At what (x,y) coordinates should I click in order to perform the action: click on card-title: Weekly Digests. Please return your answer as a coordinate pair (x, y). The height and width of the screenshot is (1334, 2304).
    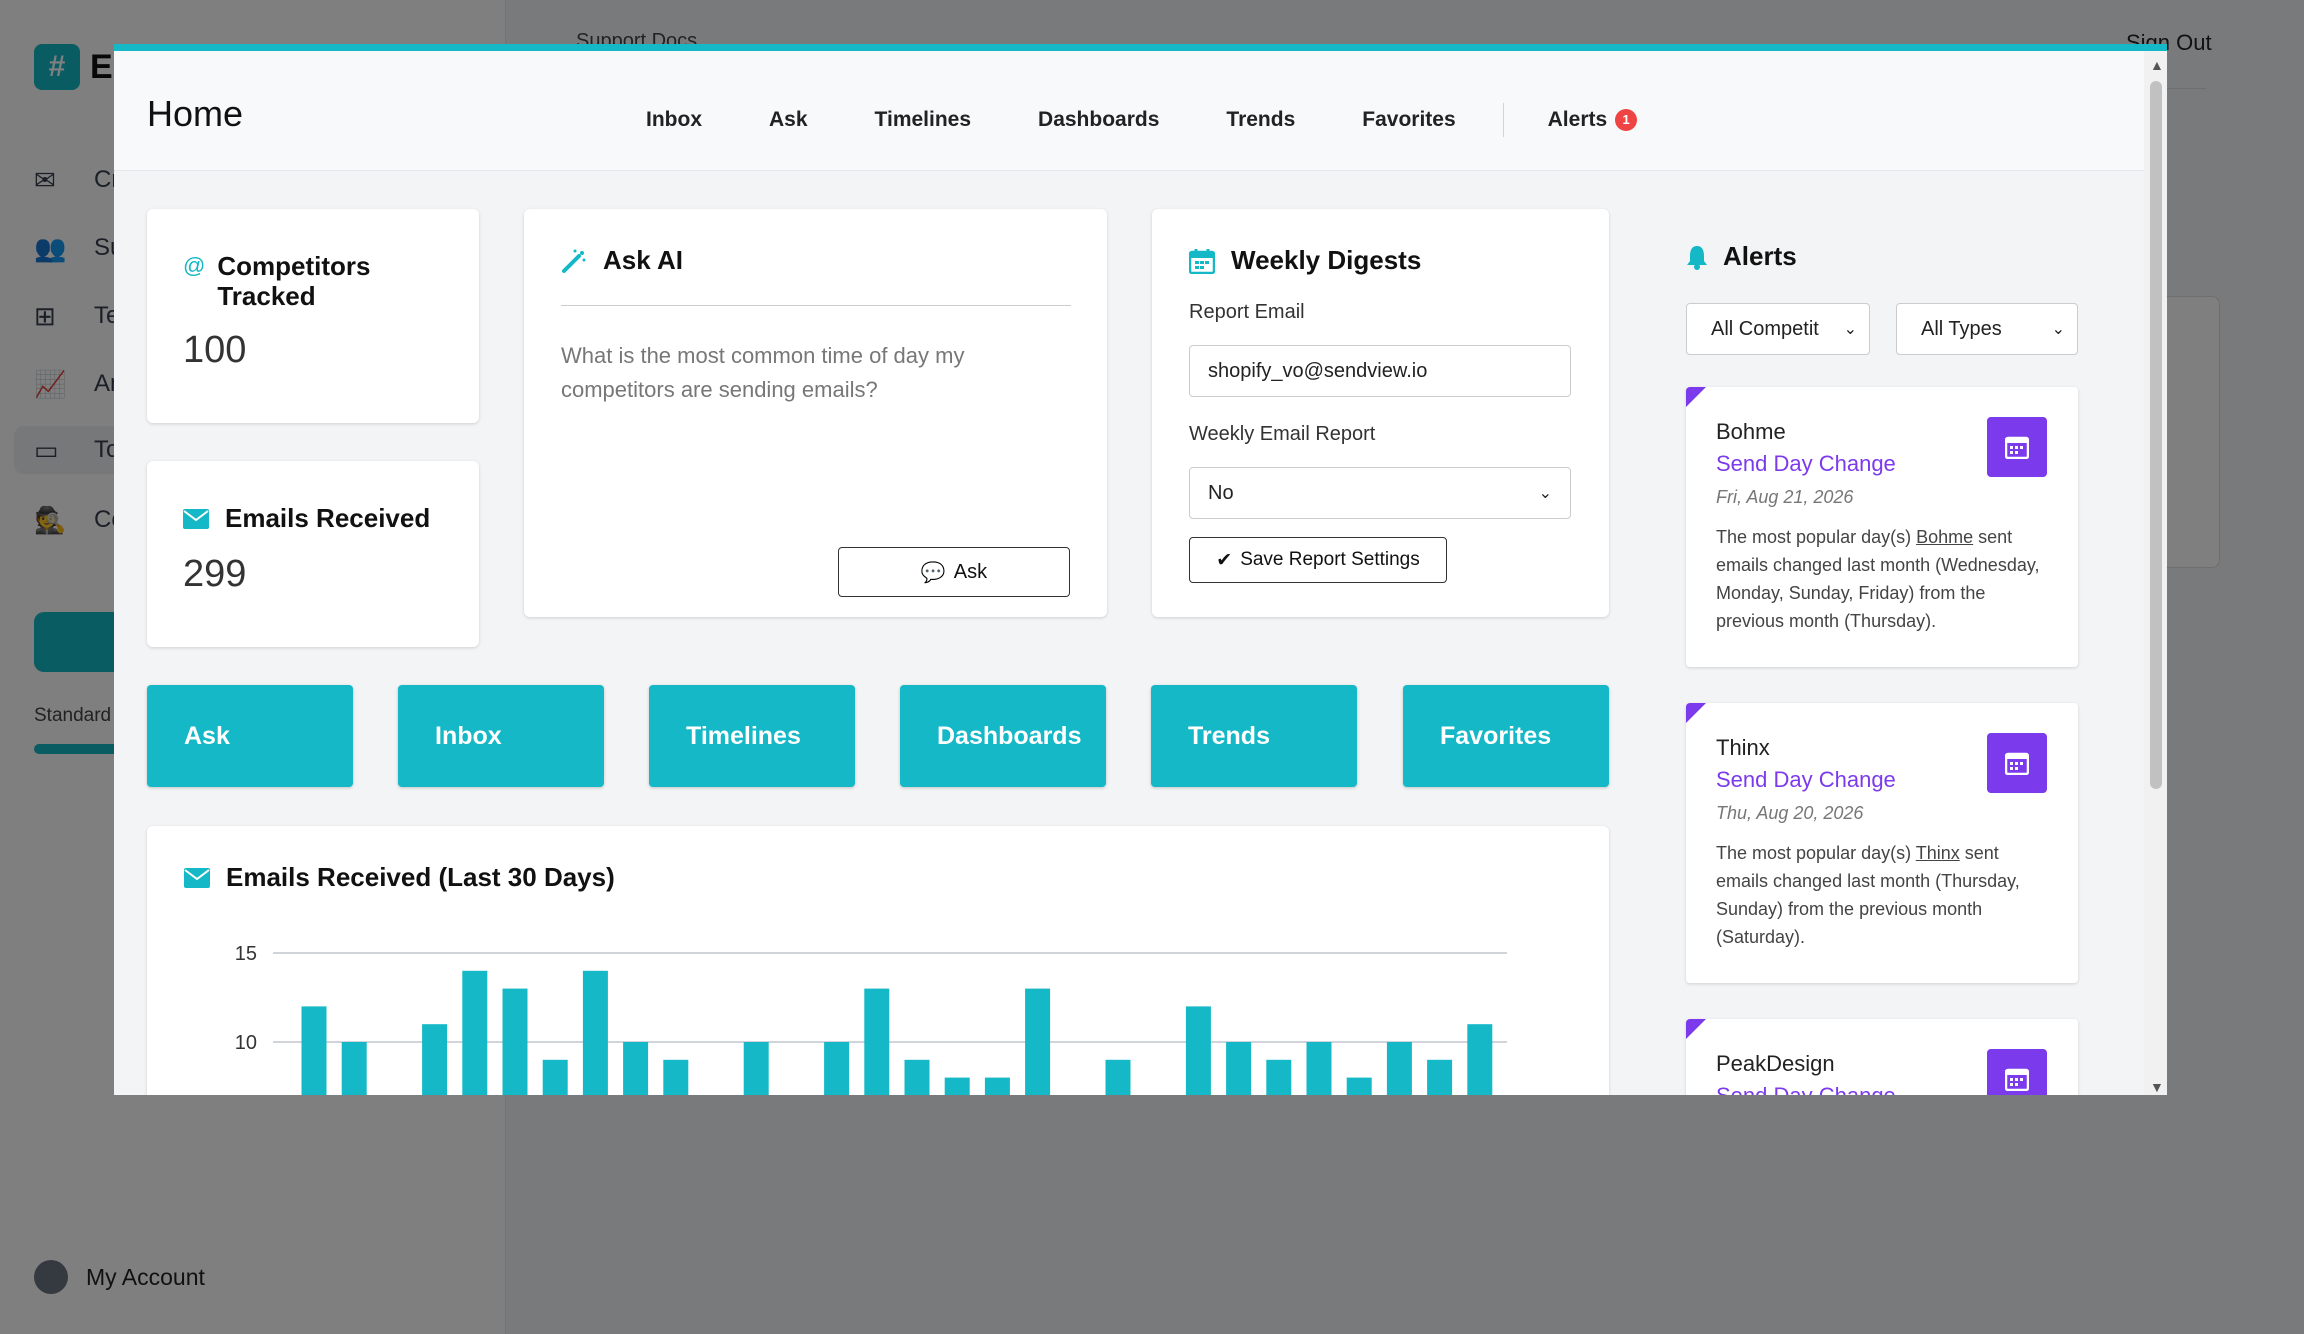
    Looking at the image, I should click on (1326, 260).